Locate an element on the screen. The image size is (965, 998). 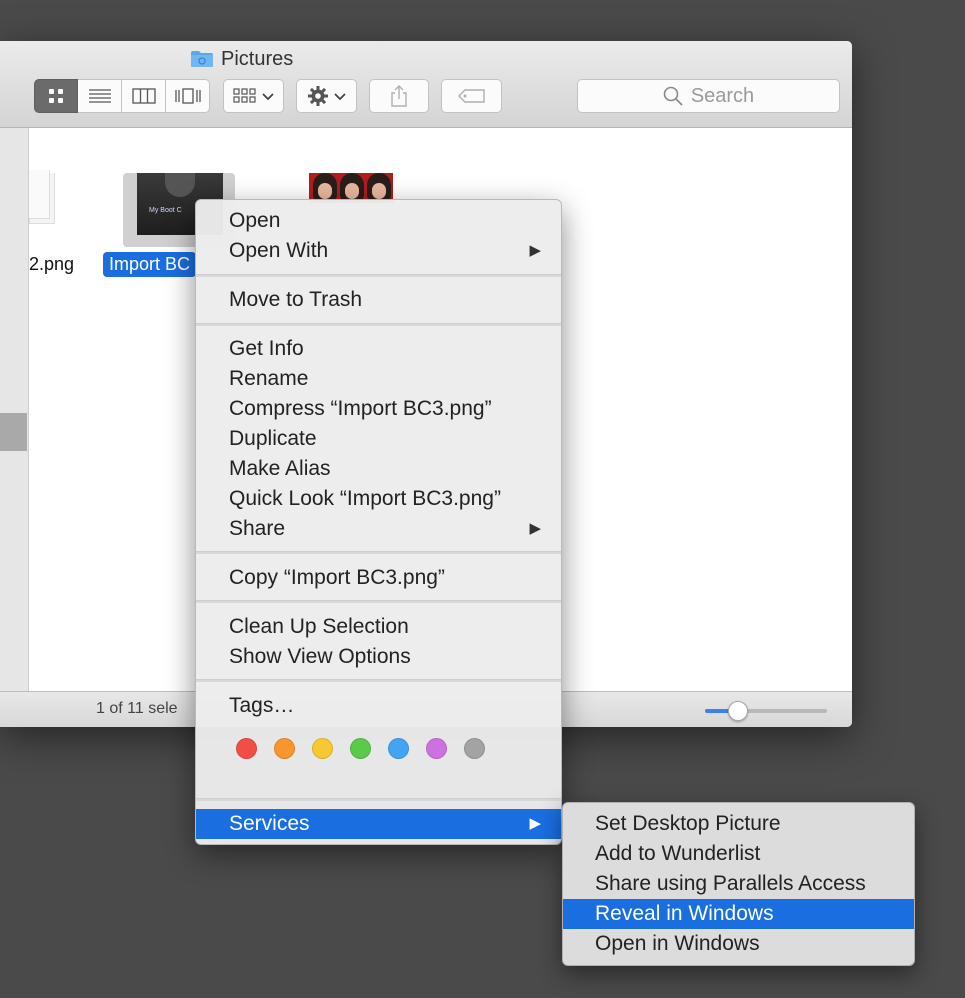
list-view-button is located at coordinates (100, 96).